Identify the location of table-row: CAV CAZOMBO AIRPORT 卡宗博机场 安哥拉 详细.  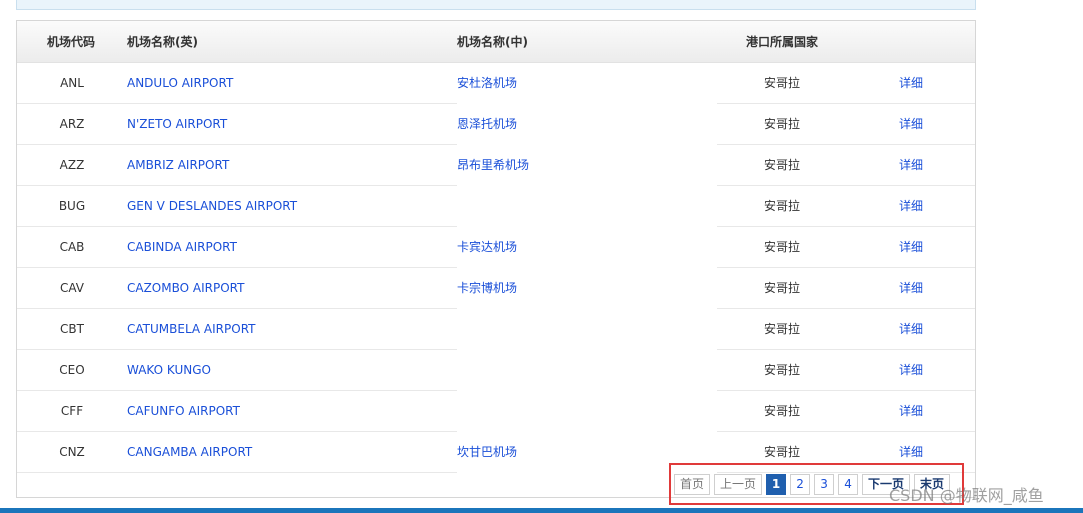
(496, 288).